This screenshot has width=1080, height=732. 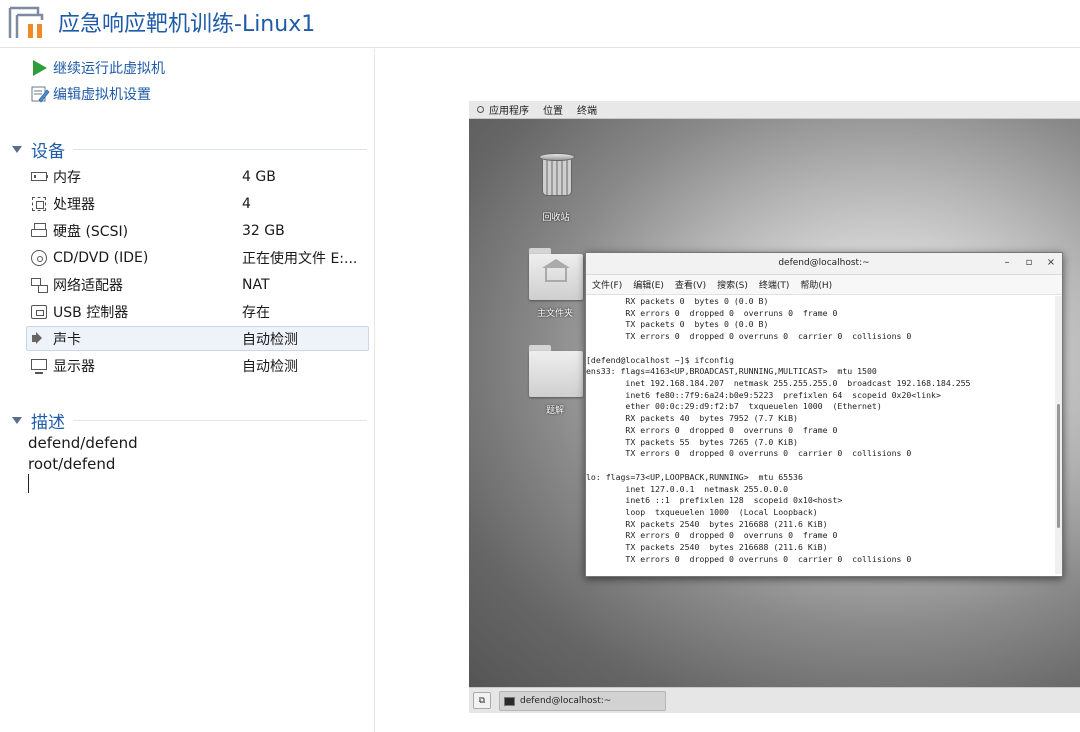 What do you see at coordinates (91, 231) in the screenshot?
I see `device-name: 硬盘 (SCSI)` at bounding box center [91, 231].